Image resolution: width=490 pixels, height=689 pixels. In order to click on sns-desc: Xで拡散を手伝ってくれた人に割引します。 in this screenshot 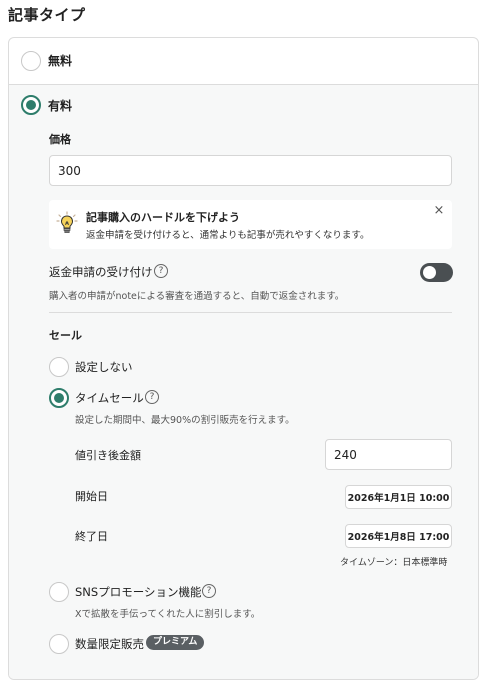, I will do `click(168, 614)`.